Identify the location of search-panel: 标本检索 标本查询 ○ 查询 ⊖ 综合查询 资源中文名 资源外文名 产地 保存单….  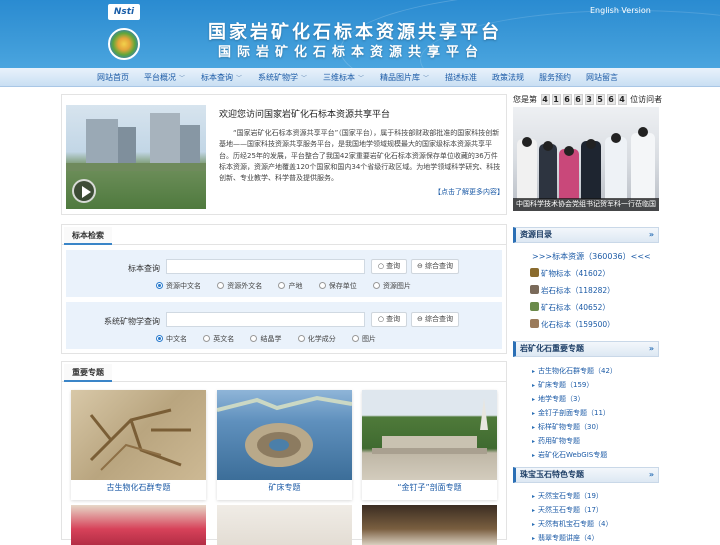
(284, 289).